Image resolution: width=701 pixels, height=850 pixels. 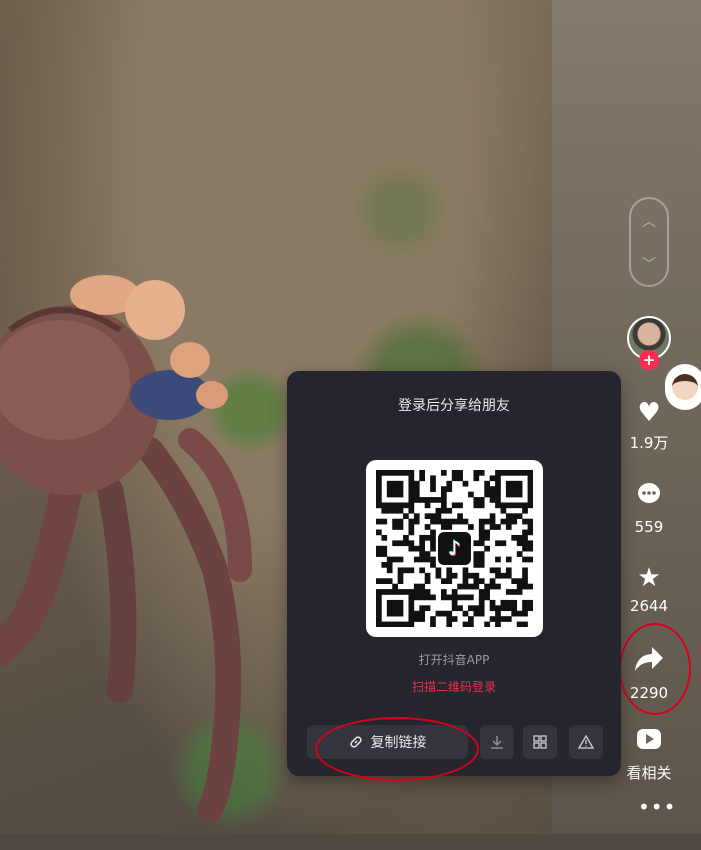 What do you see at coordinates (649, 360) in the screenshot?
I see `follow-plus-icon: +` at bounding box center [649, 360].